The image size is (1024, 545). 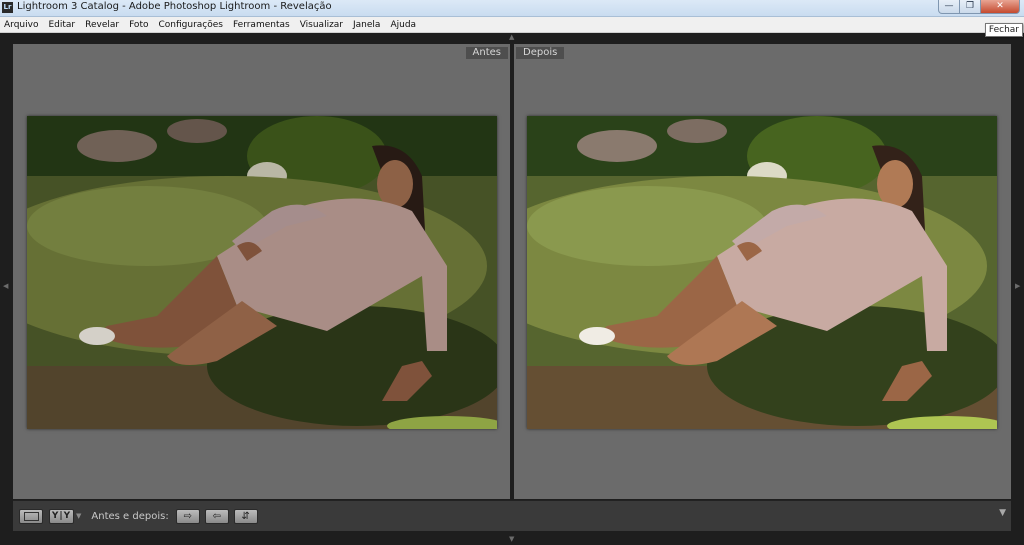 What do you see at coordinates (102, 25) in the screenshot?
I see `menu-revelar: Revelar` at bounding box center [102, 25].